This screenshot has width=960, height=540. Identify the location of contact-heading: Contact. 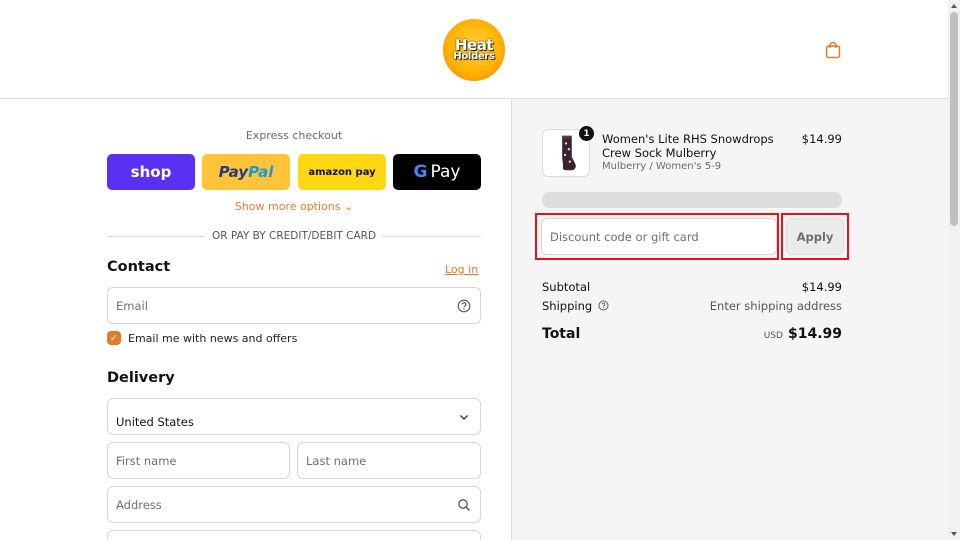
(139, 267).